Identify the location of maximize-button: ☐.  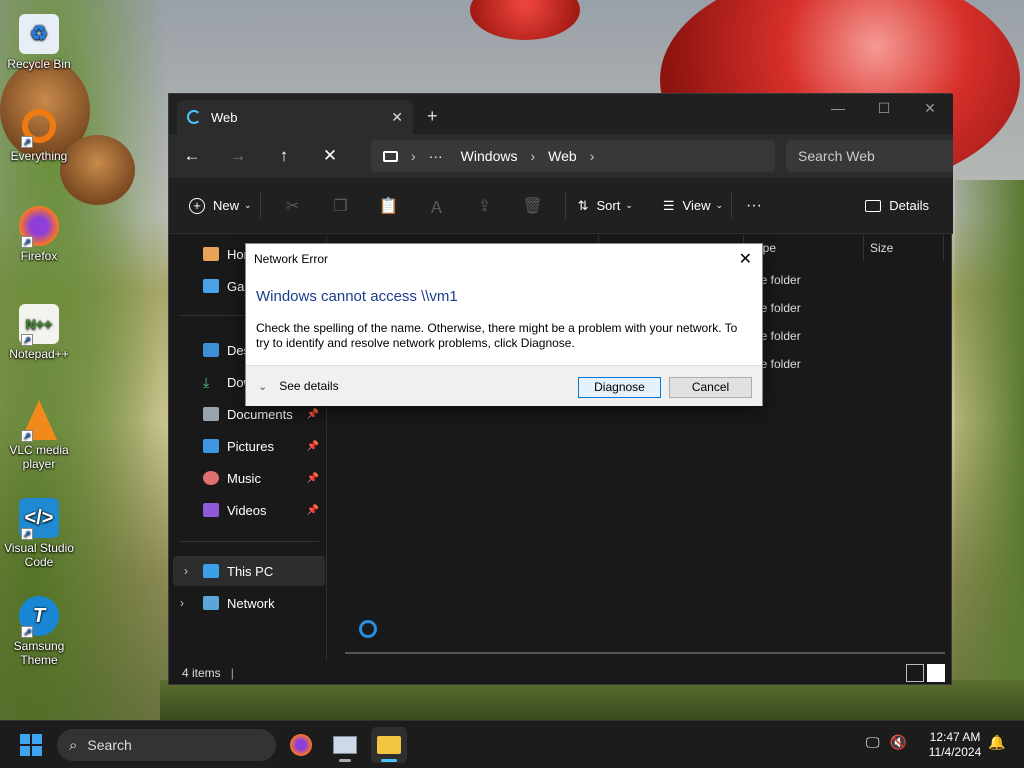
(884, 109).